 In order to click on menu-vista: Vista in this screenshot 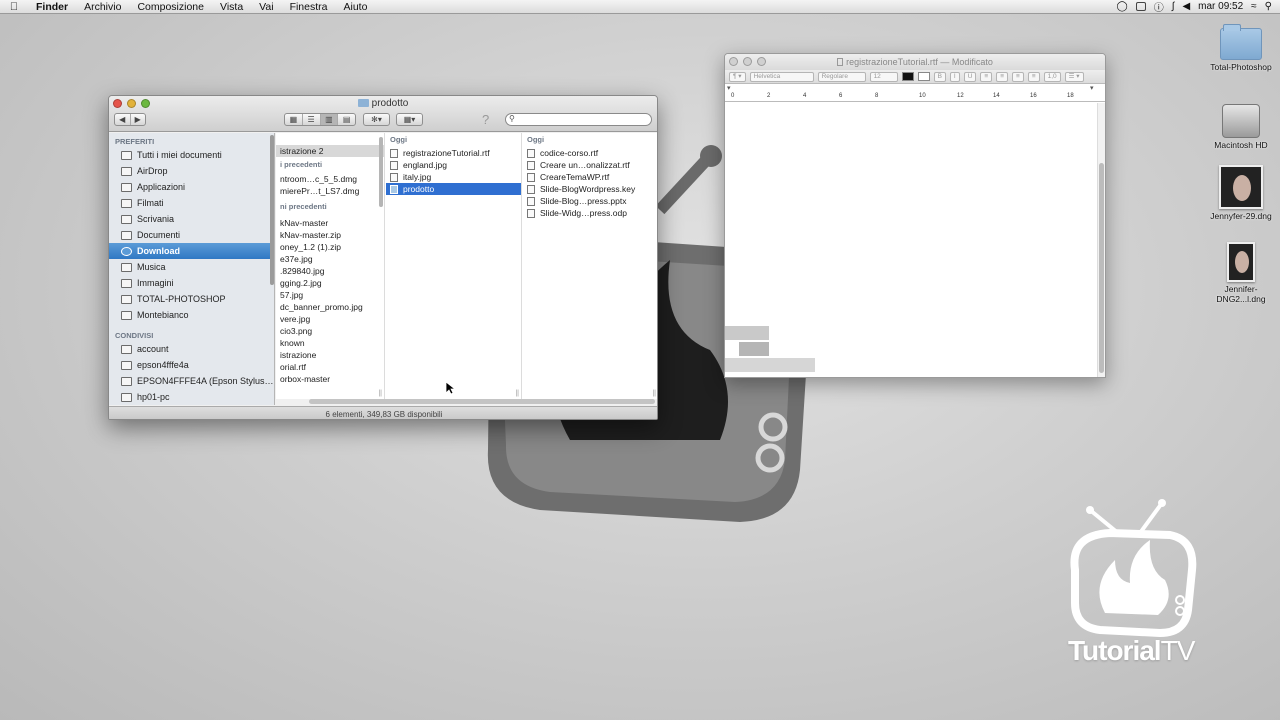, I will do `click(231, 7)`.